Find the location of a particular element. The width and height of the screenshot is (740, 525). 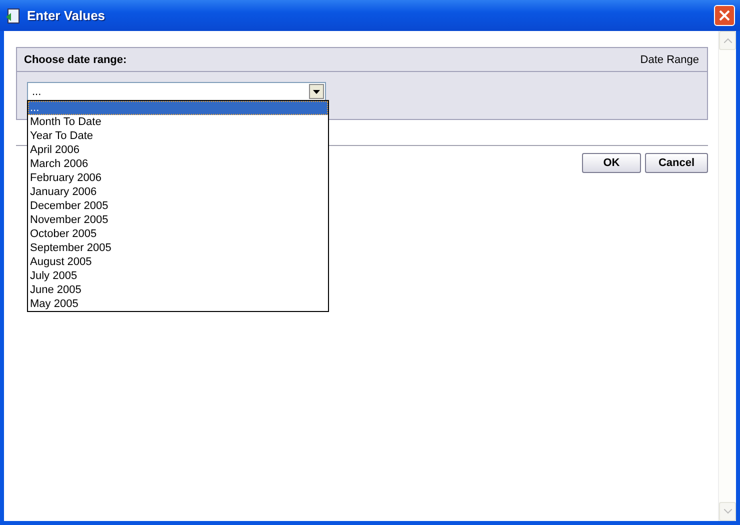

close-icon is located at coordinates (724, 15).